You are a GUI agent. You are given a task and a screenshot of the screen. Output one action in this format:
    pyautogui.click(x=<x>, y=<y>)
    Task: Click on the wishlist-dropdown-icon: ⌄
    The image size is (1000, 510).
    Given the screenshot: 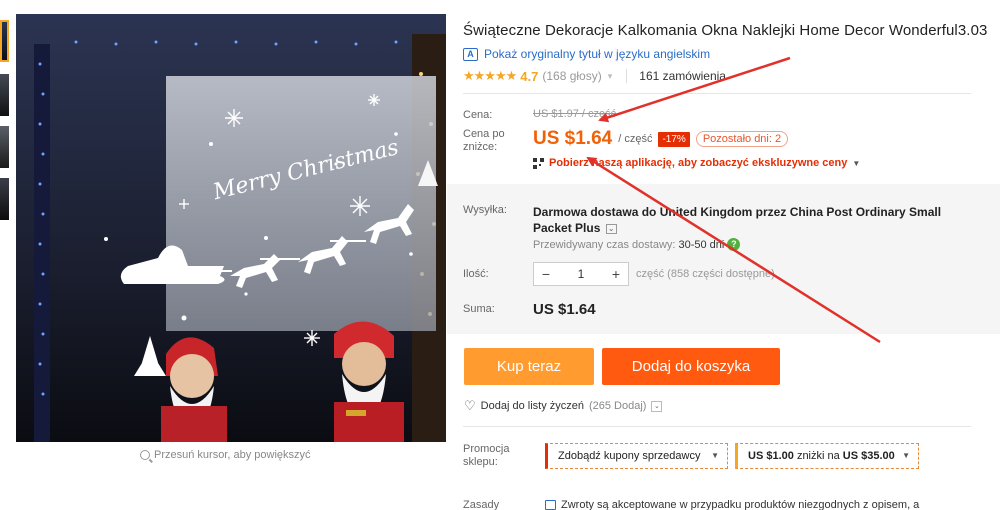 What is the action you would take?
    pyautogui.click(x=657, y=406)
    